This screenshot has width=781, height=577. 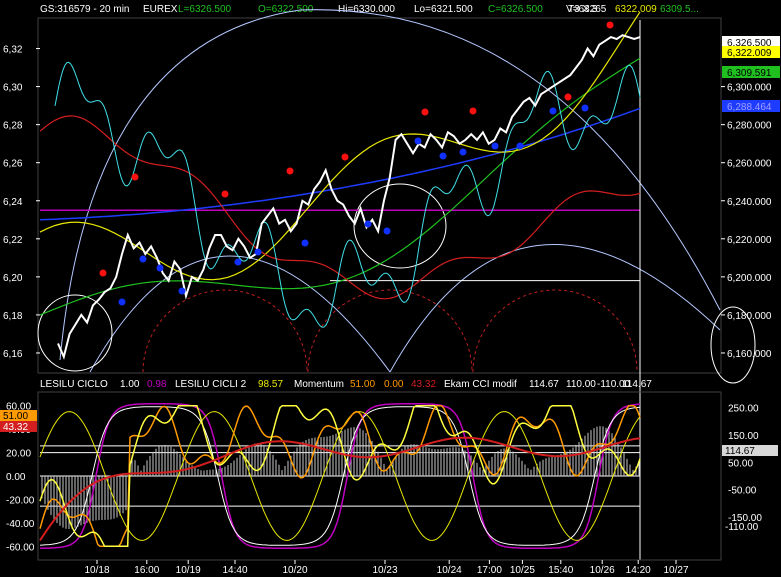 What do you see at coordinates (544, 384) in the screenshot?
I see `cci-value-1: 114.67` at bounding box center [544, 384].